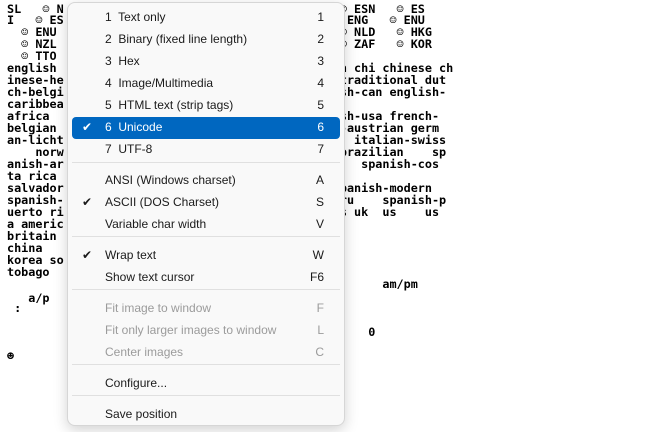 The height and width of the screenshot is (432, 659). What do you see at coordinates (14, 308) in the screenshot?
I see `text-line: :` at bounding box center [14, 308].